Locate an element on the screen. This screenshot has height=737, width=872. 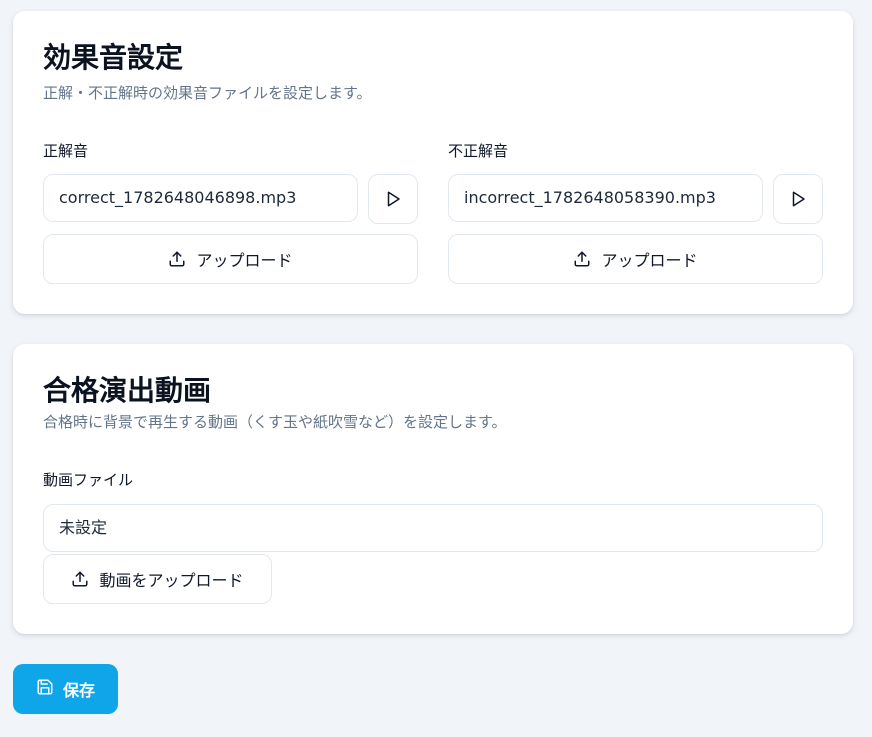
video-settings-title: 合格演出動画 is located at coordinates (127, 390).